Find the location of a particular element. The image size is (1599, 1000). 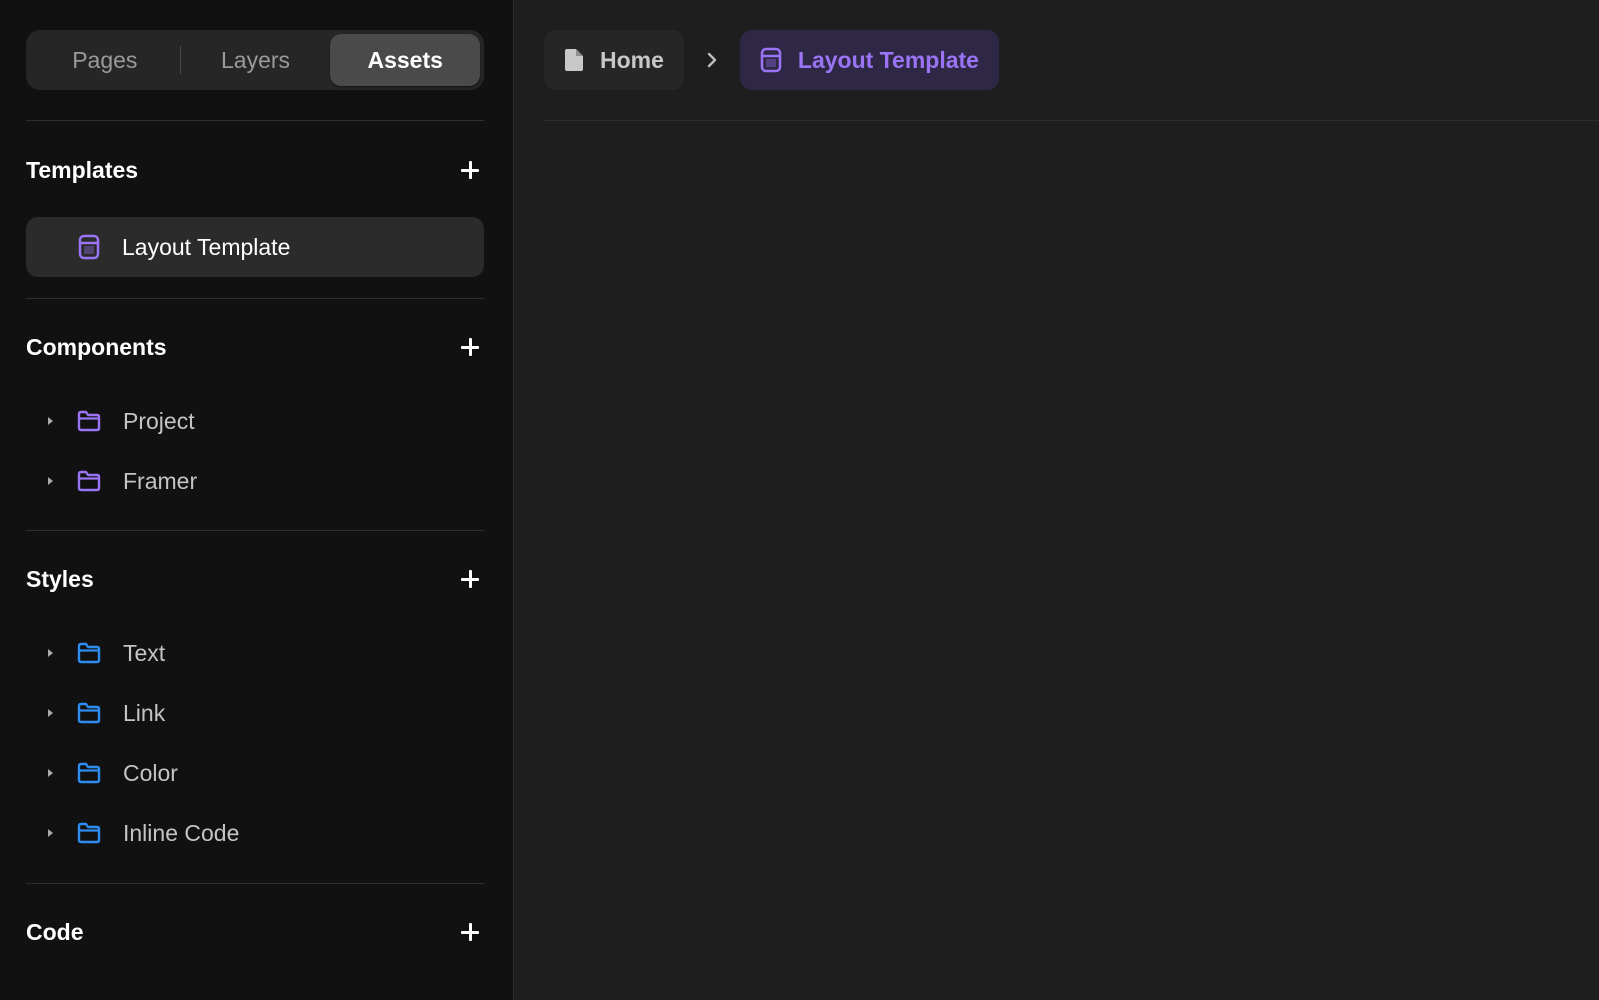

header-divider is located at coordinates (1071, 120).